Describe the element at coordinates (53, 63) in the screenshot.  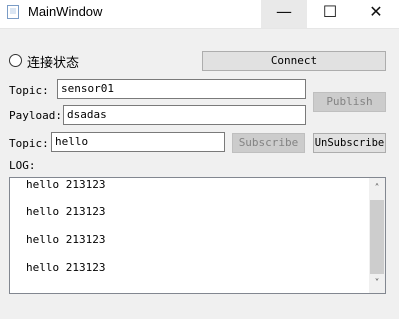
I see `connection-status-label: 连接状态` at that location.